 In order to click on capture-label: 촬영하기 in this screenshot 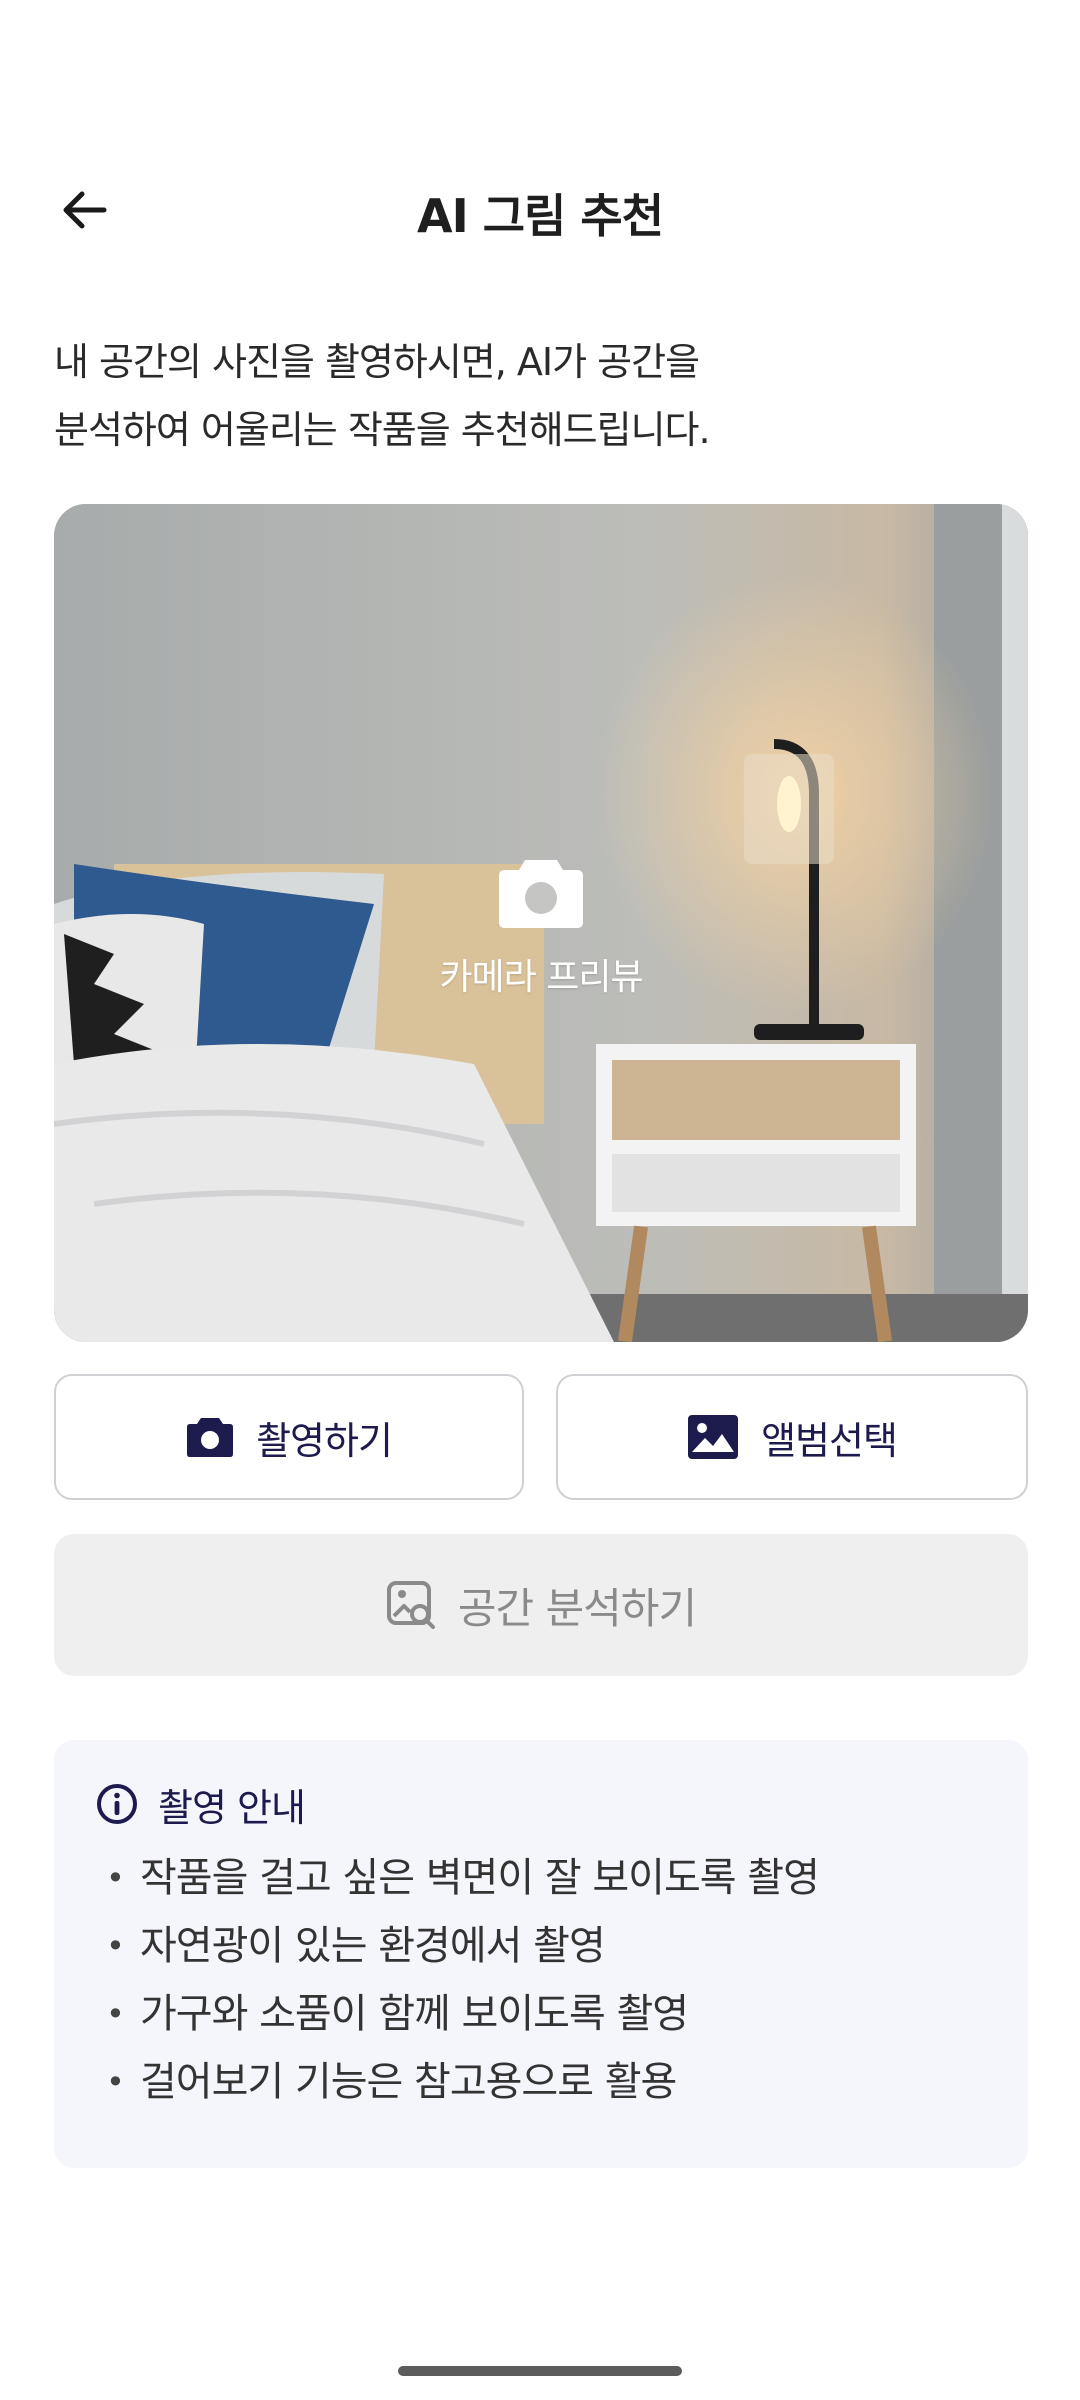, I will do `click(324, 1440)`.